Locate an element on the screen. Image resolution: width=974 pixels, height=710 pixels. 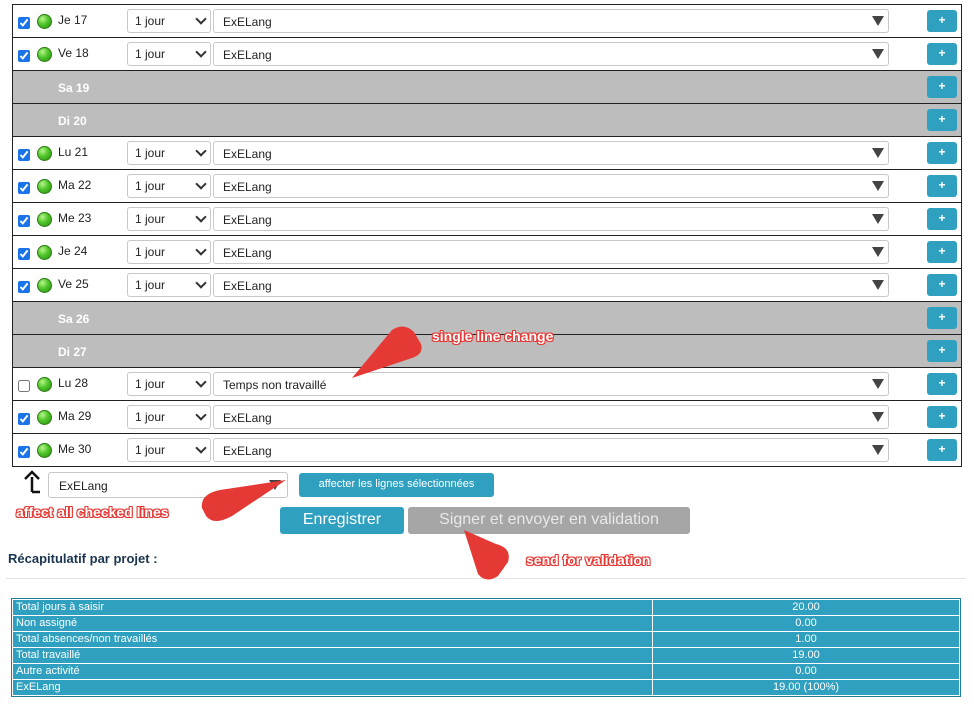
callout-affect-all: affect all checked lines is located at coordinates (92, 512).